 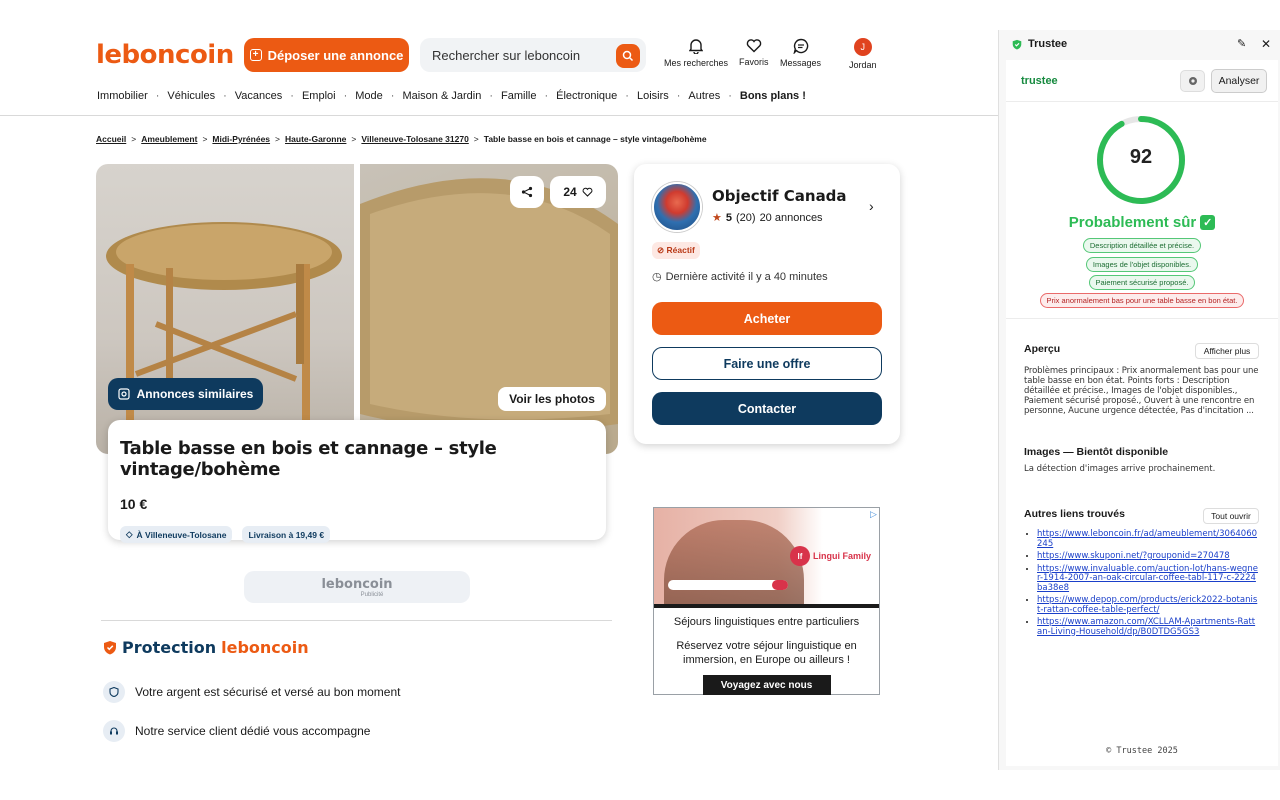 What do you see at coordinates (863, 65) in the screenshot?
I see `account-label: Jordan` at bounding box center [863, 65].